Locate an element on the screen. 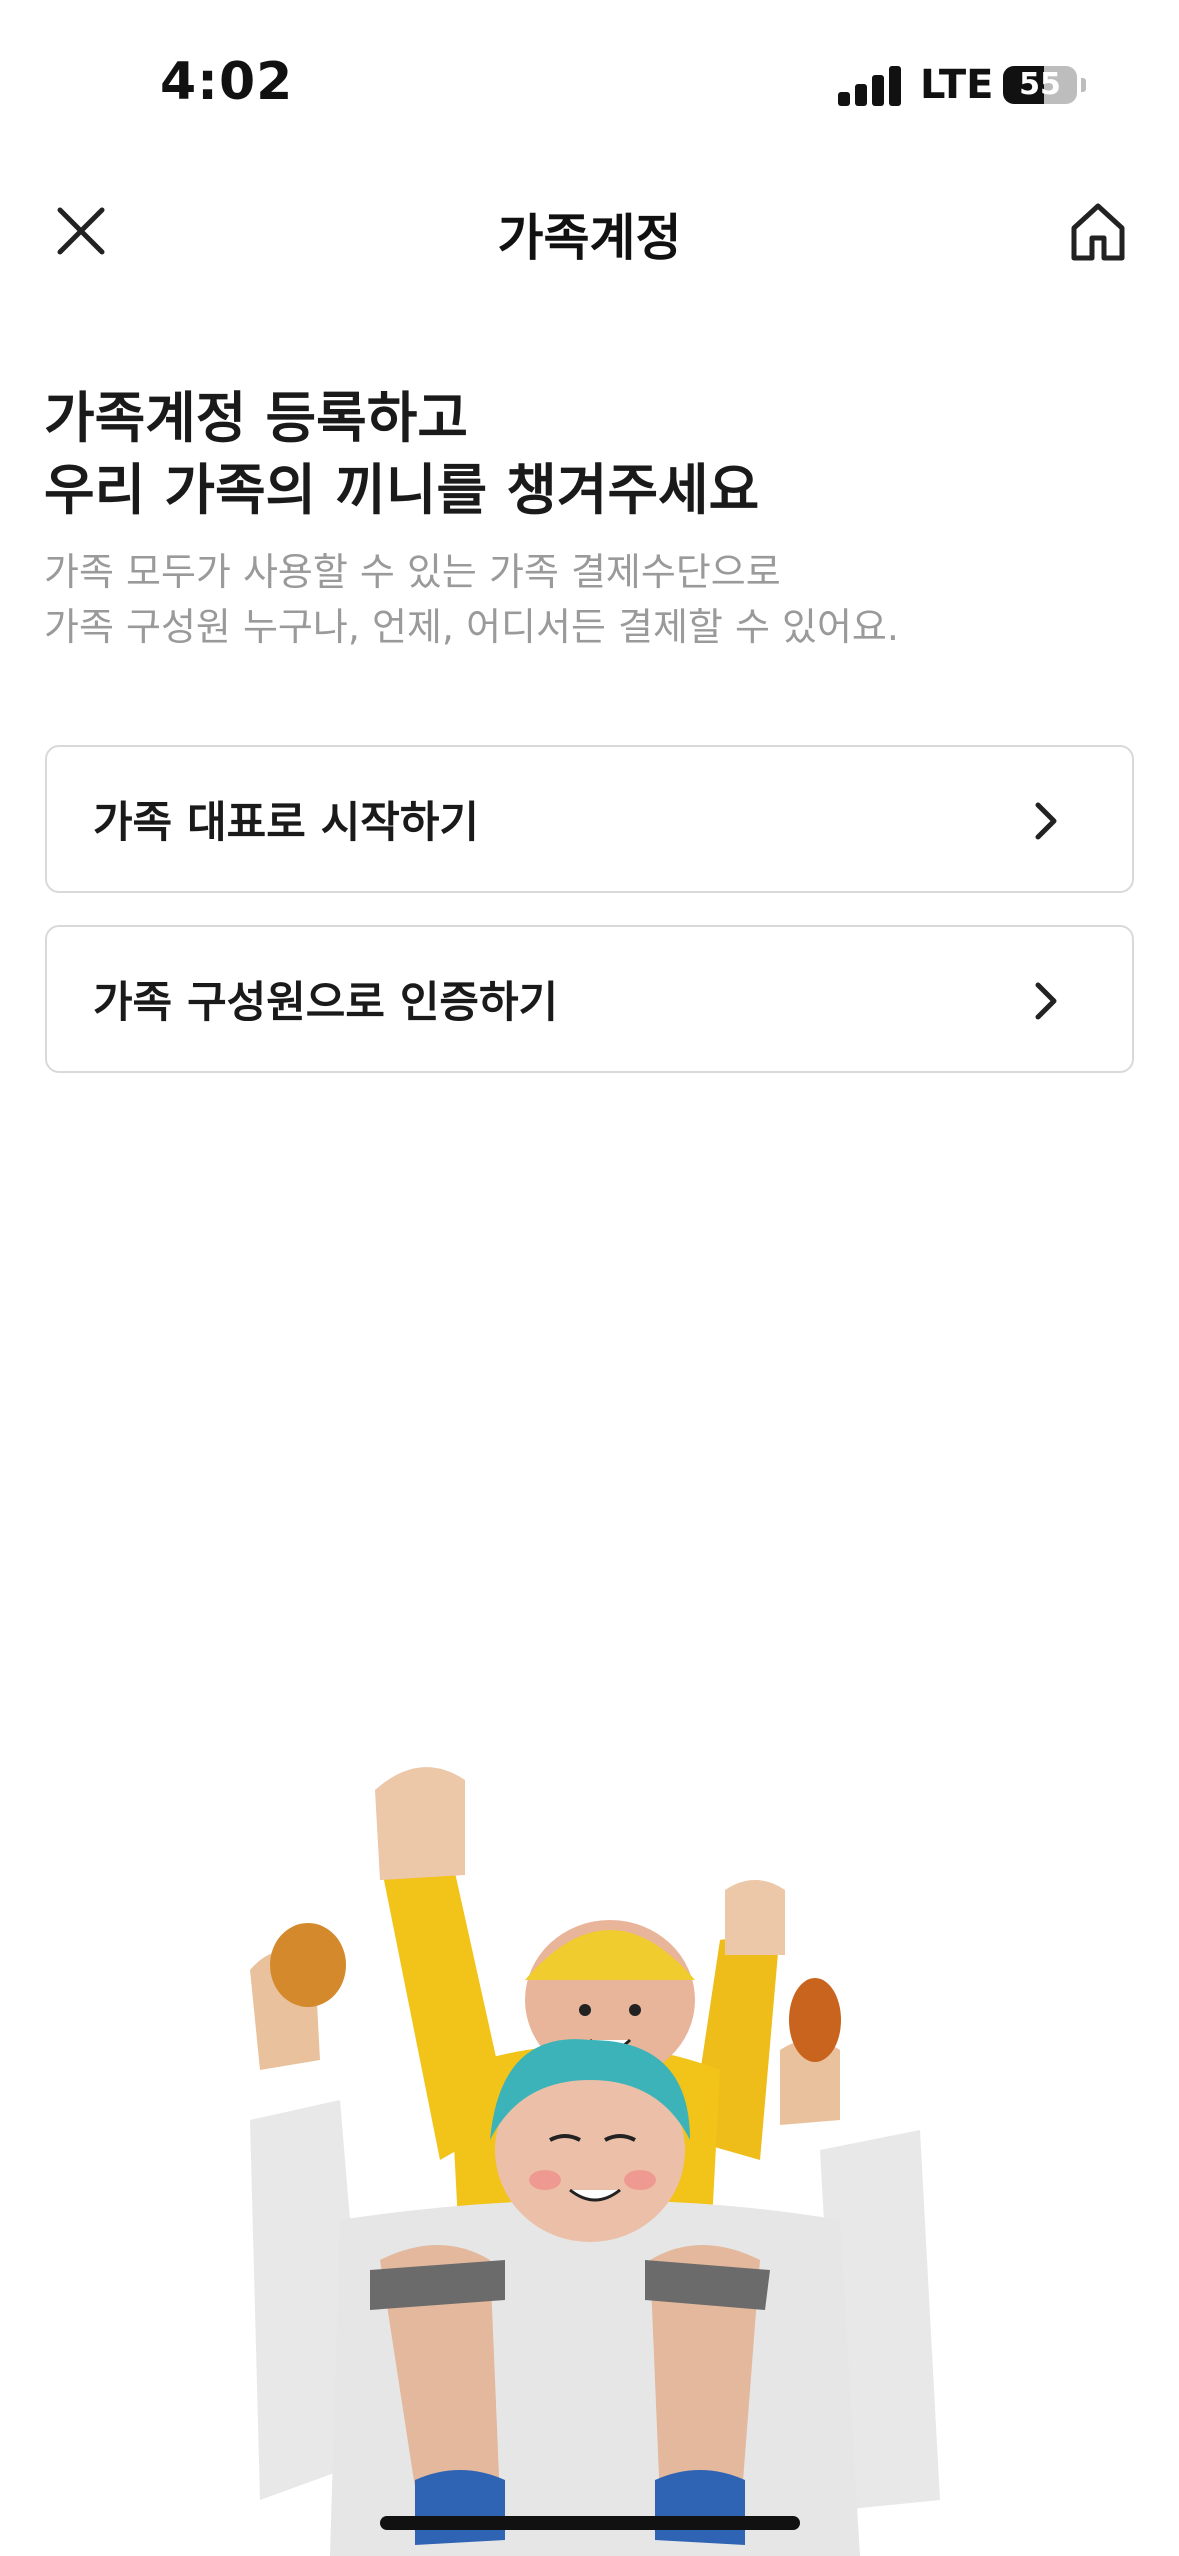  network-type: LTE is located at coordinates (957, 85).